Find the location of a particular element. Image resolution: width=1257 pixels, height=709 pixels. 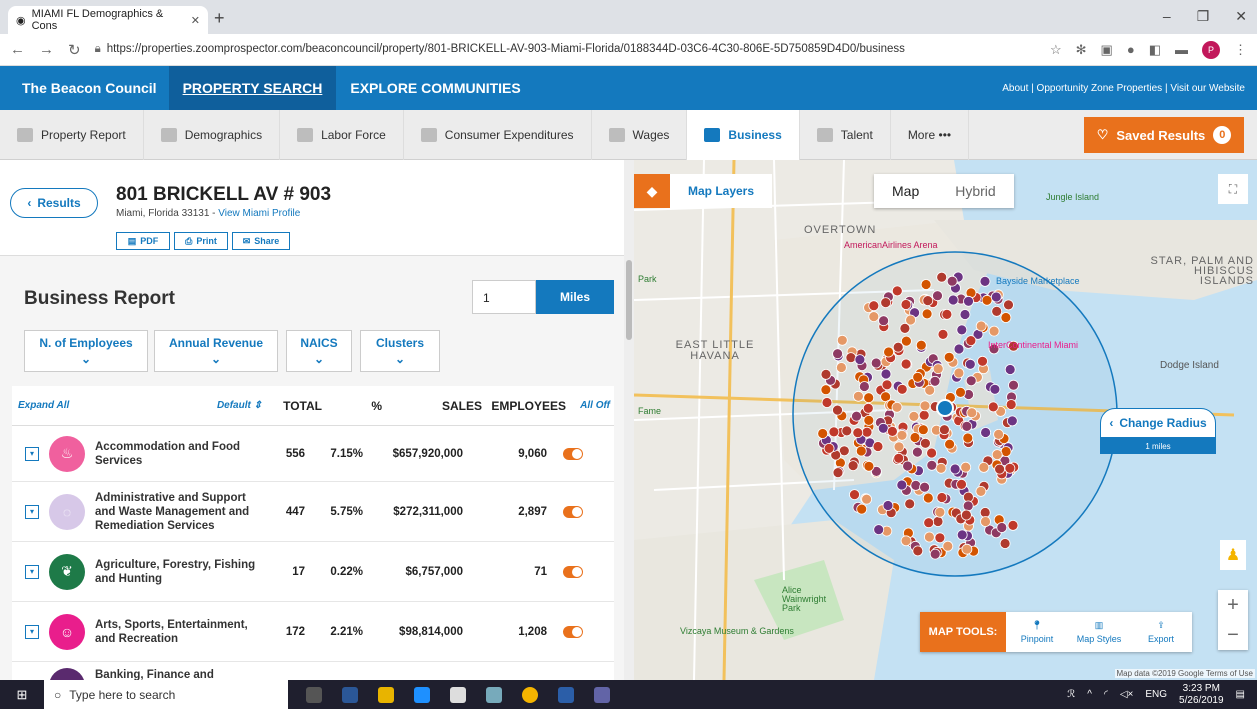

pdf-button: ▤ PDF is located at coordinates (143, 241).